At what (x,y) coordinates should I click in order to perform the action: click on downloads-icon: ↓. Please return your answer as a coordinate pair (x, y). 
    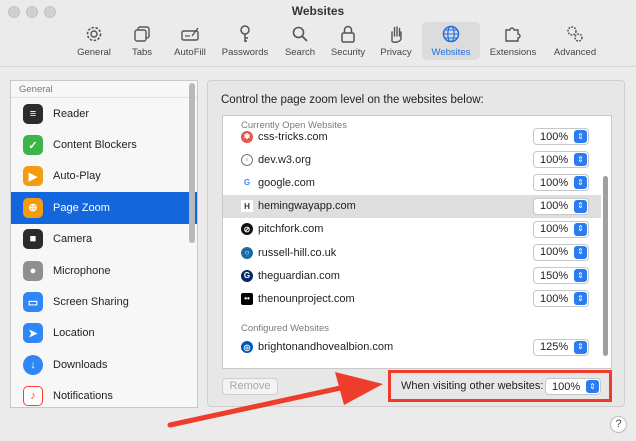
    Looking at the image, I should click on (33, 364).